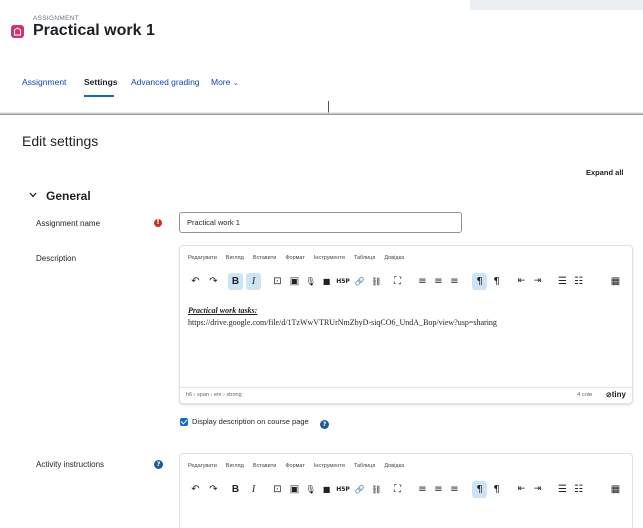 The image size is (643, 528). I want to click on tiny-brand: tiny, so click(618, 394).